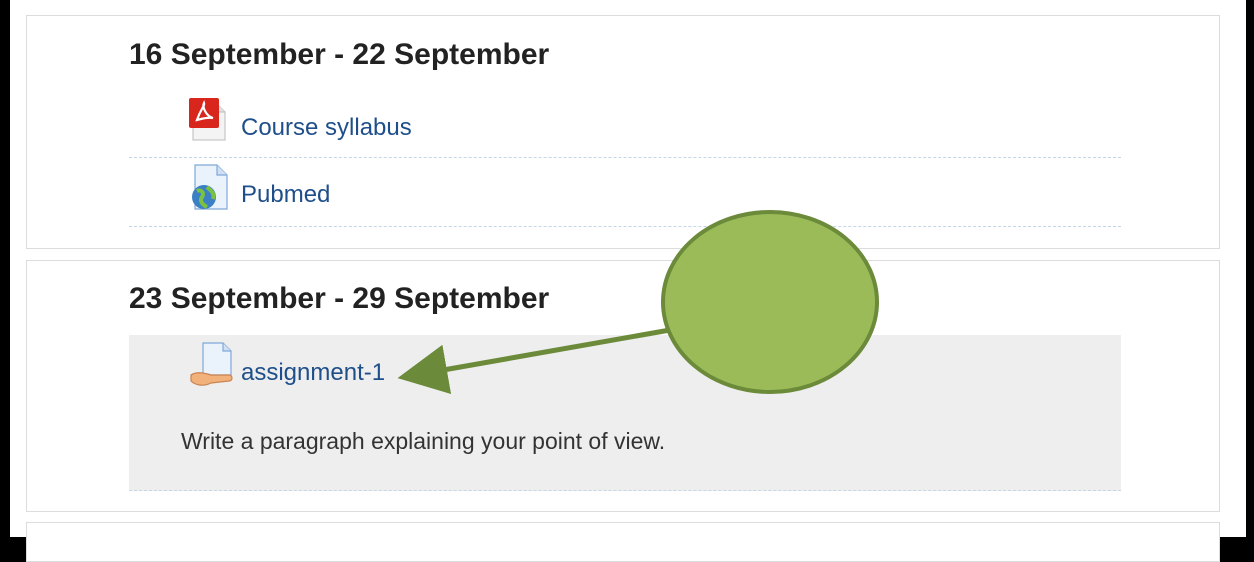  What do you see at coordinates (209, 122) in the screenshot?
I see `pdf-icon` at bounding box center [209, 122].